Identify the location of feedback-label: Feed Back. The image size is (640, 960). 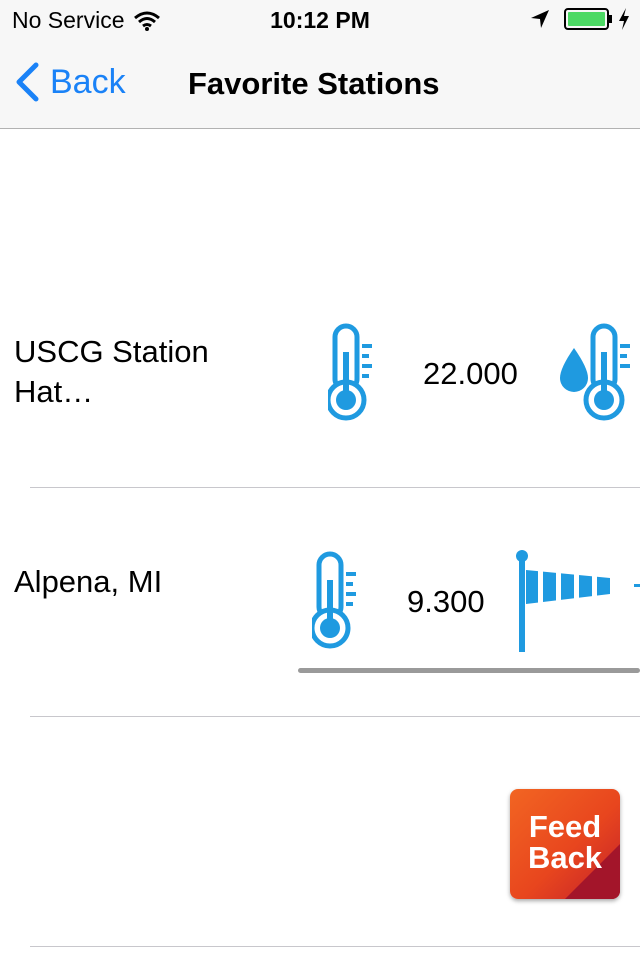
(565, 842).